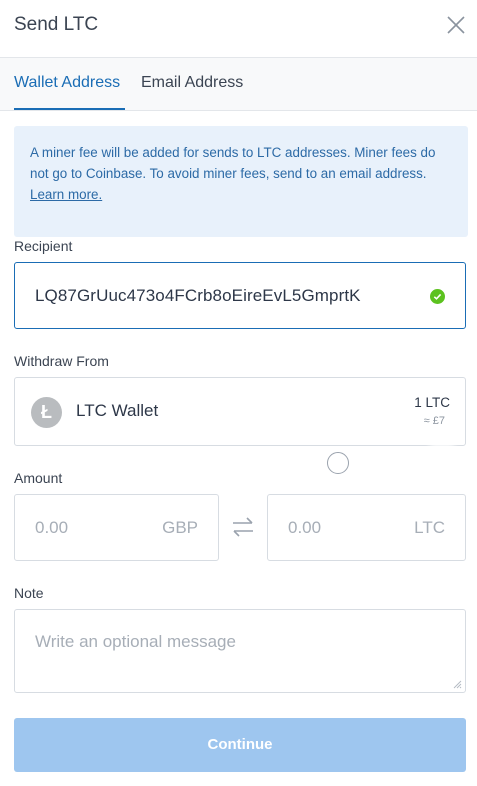 Image resolution: width=477 pixels, height=786 pixels. I want to click on crypto-amount-value: 0.00, so click(305, 527).